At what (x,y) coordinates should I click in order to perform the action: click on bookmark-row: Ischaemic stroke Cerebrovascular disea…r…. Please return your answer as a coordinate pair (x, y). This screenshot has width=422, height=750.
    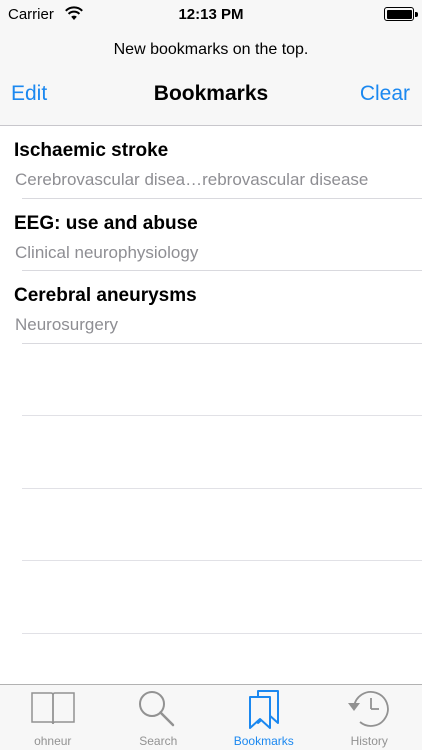
    Looking at the image, I should click on (211, 162).